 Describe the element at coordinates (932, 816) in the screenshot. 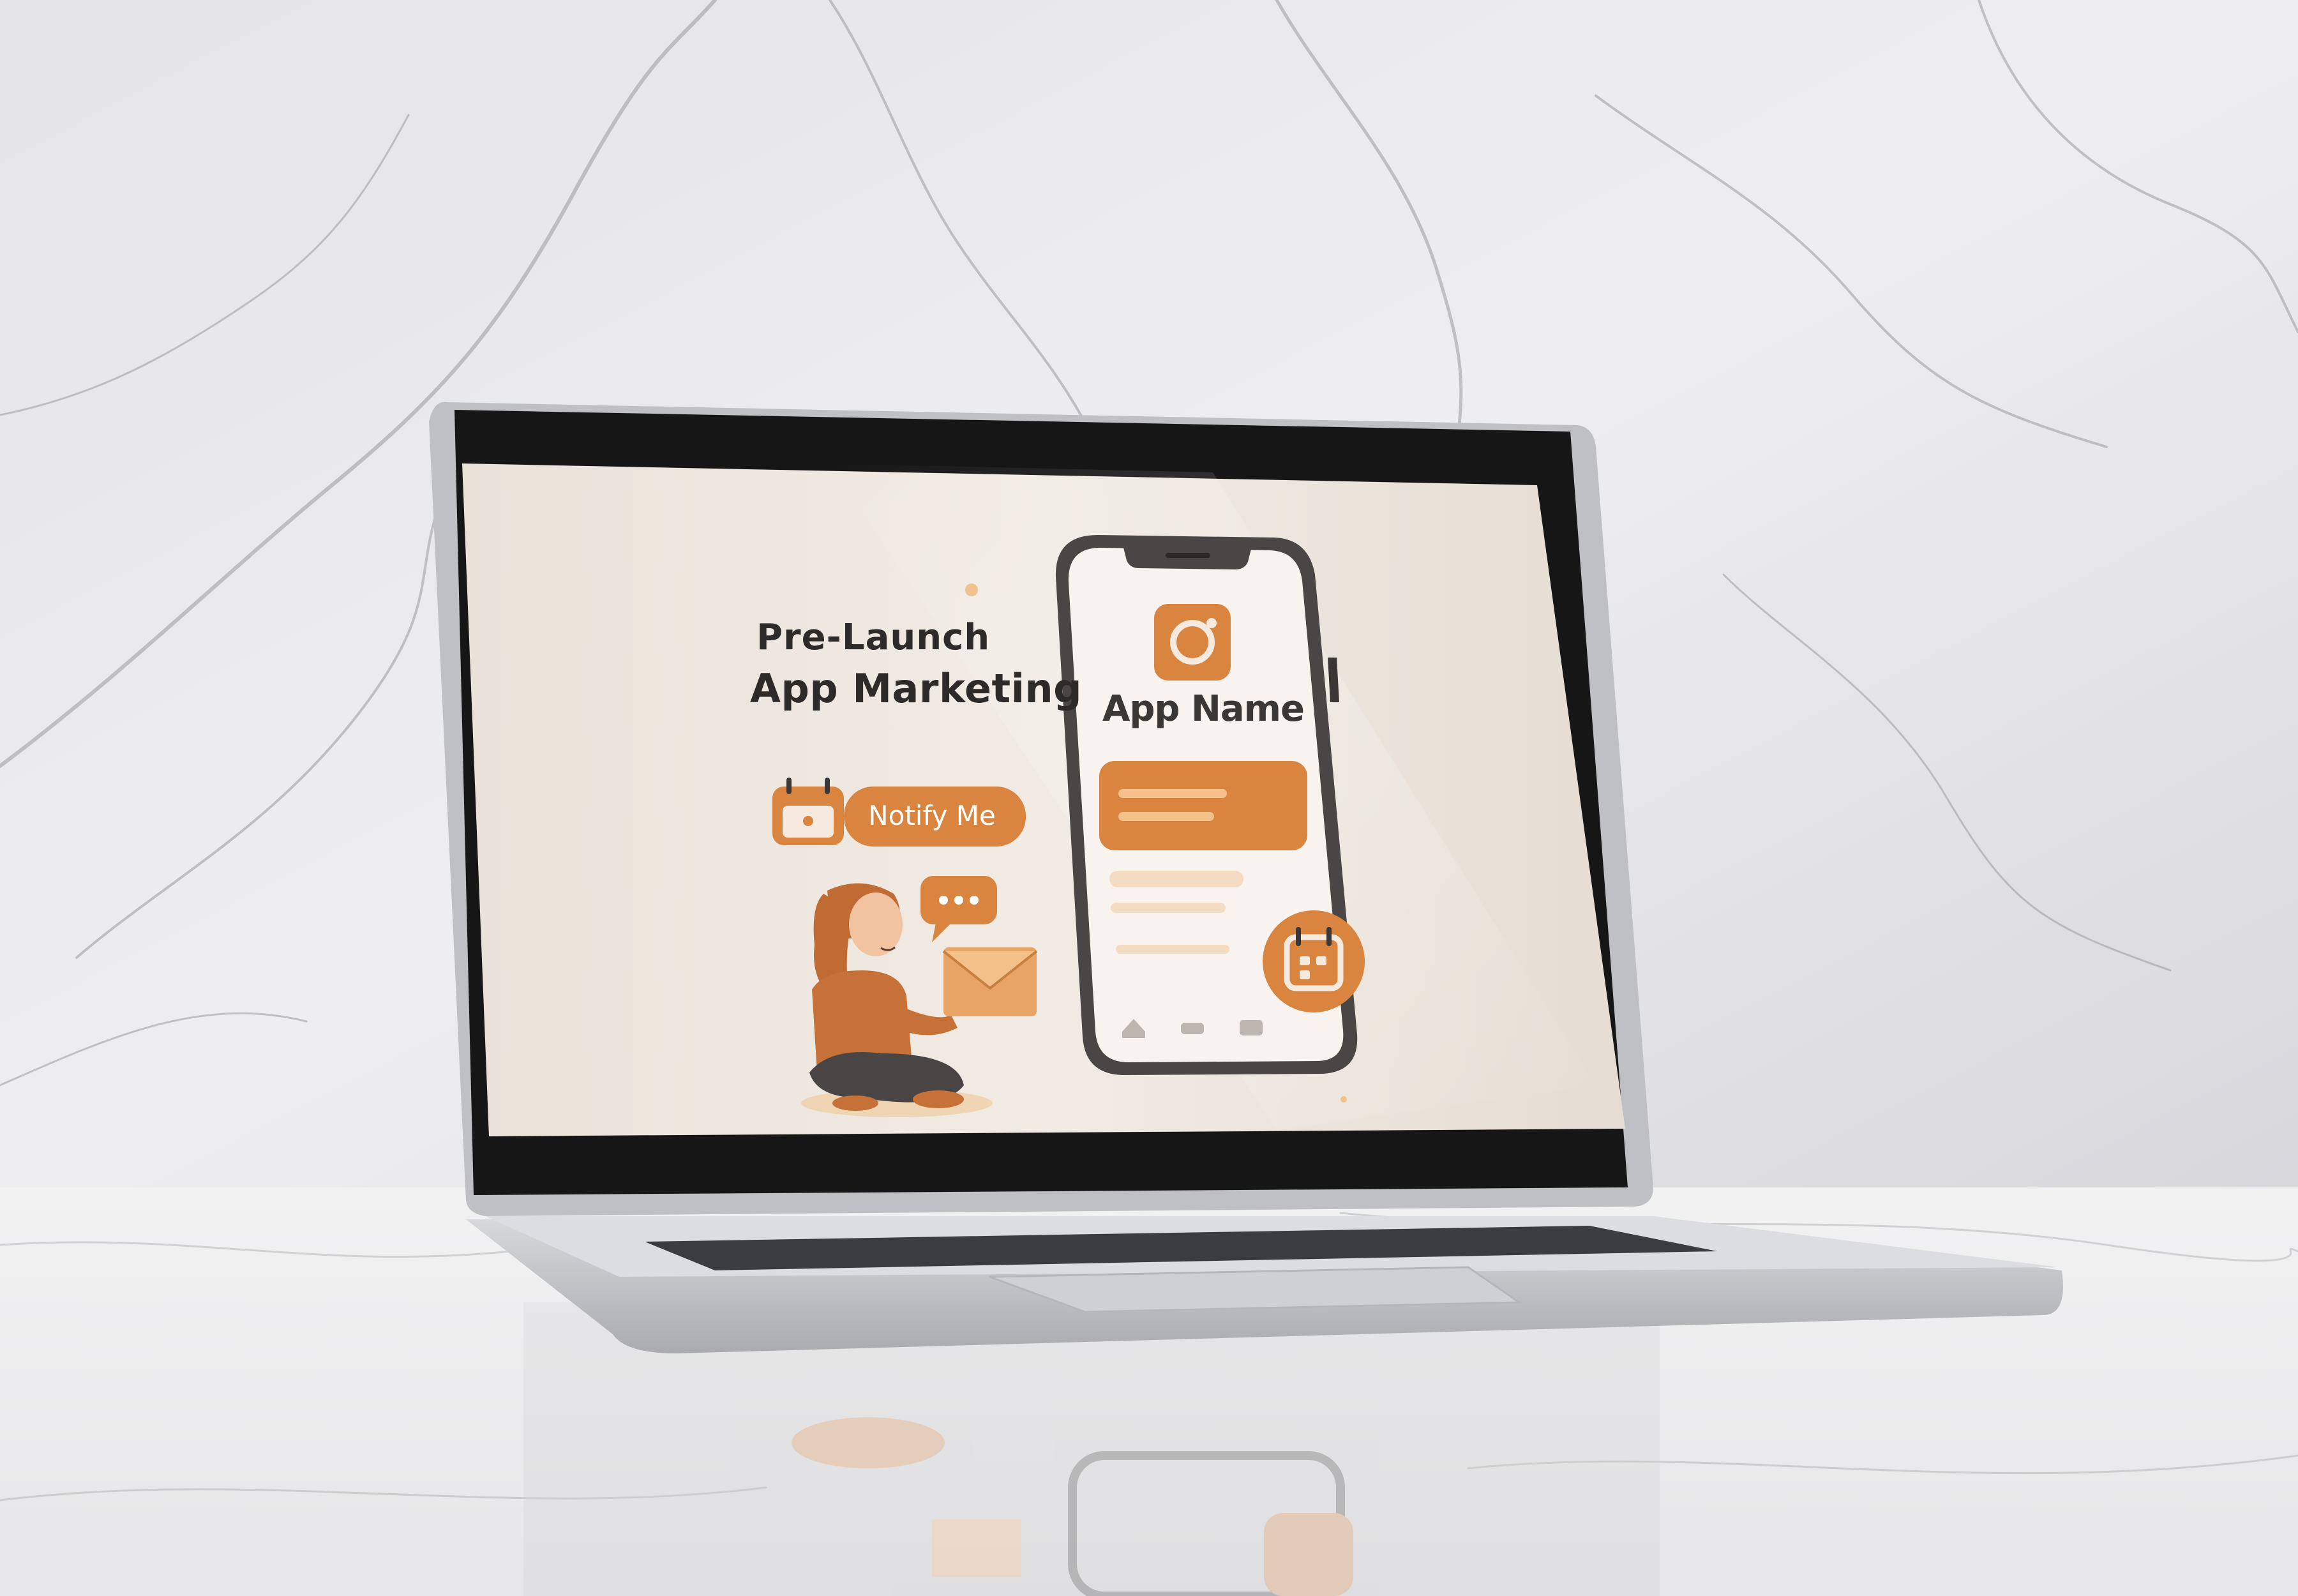

I see `notify-button-label: Notify Me` at that location.